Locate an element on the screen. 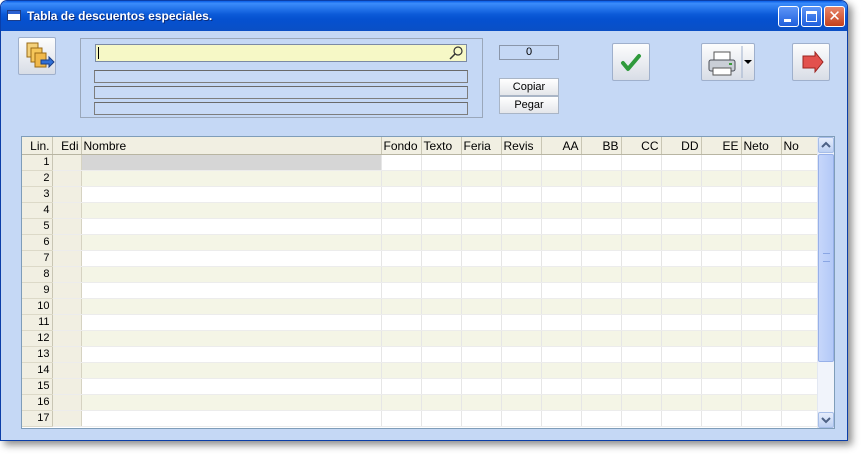 This screenshot has width=862, height=455. vertical-scrollbar is located at coordinates (825, 282).